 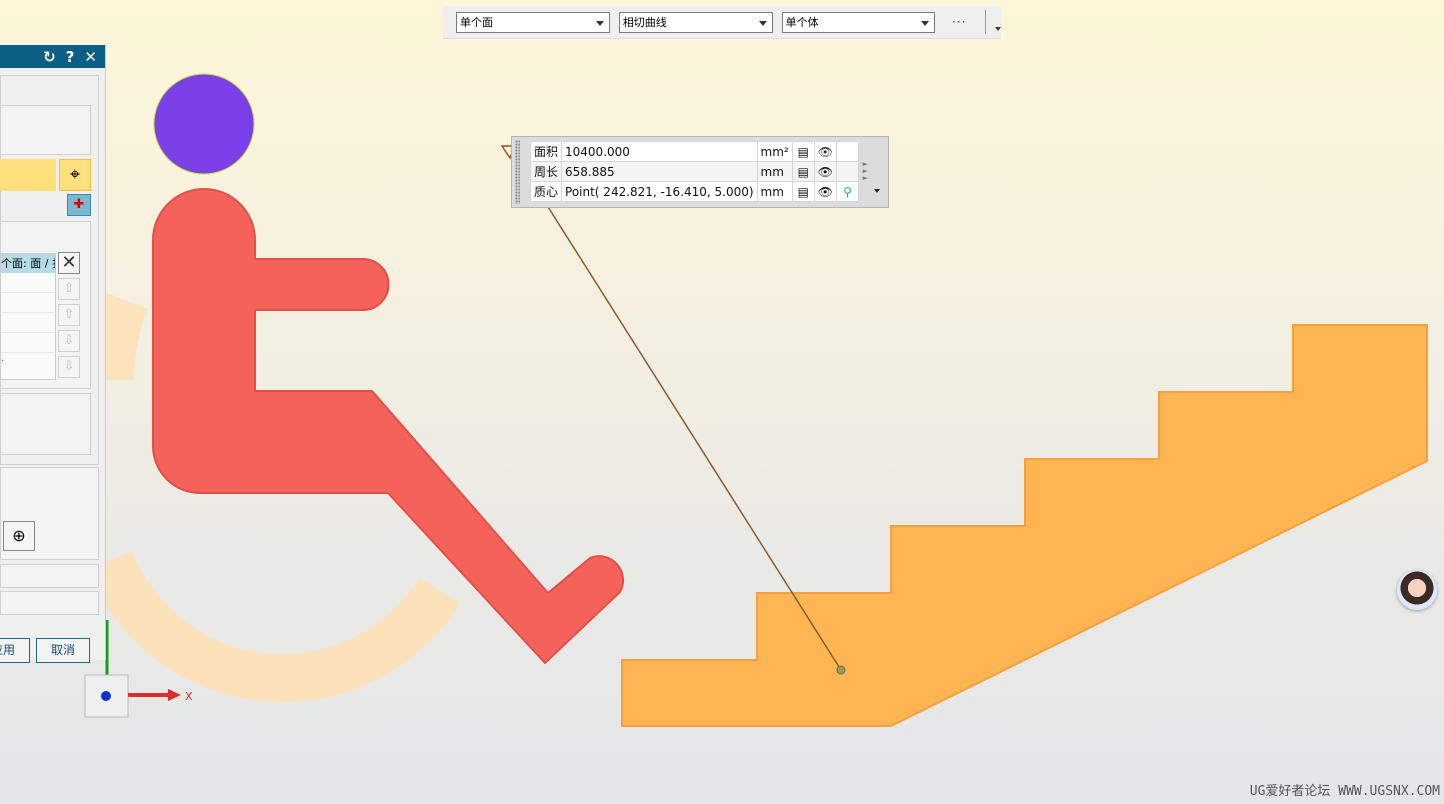 What do you see at coordinates (90, 57) in the screenshot?
I see `close-icon: ✕` at bounding box center [90, 57].